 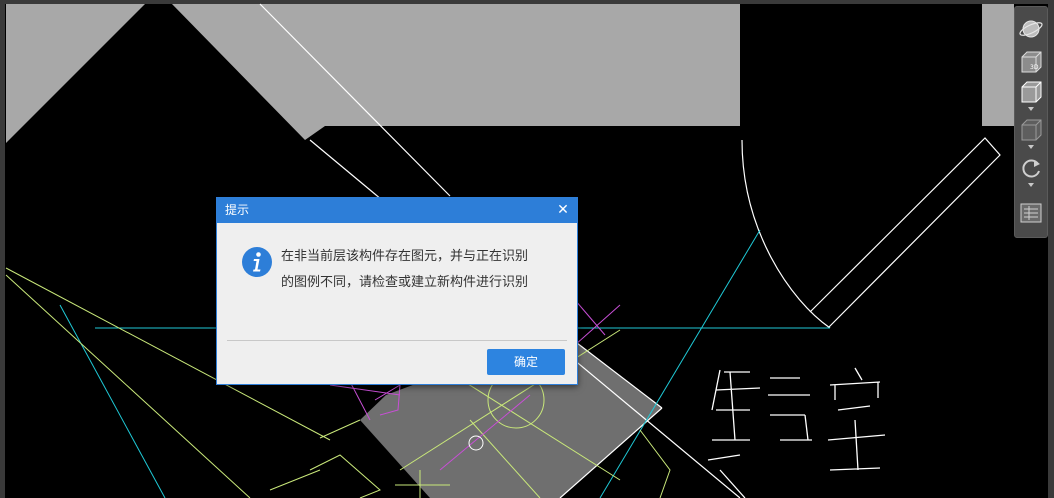 I want to click on properties-panel-icon, so click(x=1031, y=213).